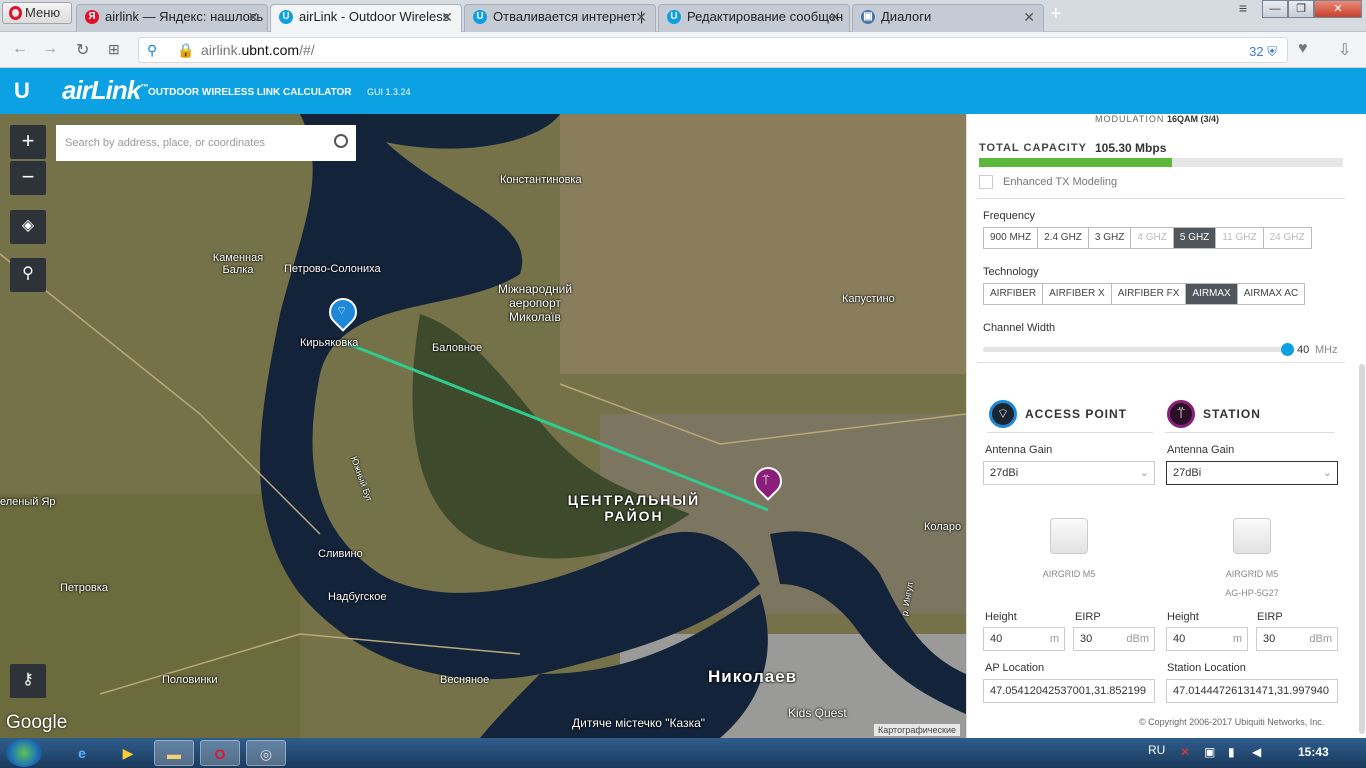 This screenshot has height=768, width=1366. I want to click on channel-width-slider, so click(1138, 349).